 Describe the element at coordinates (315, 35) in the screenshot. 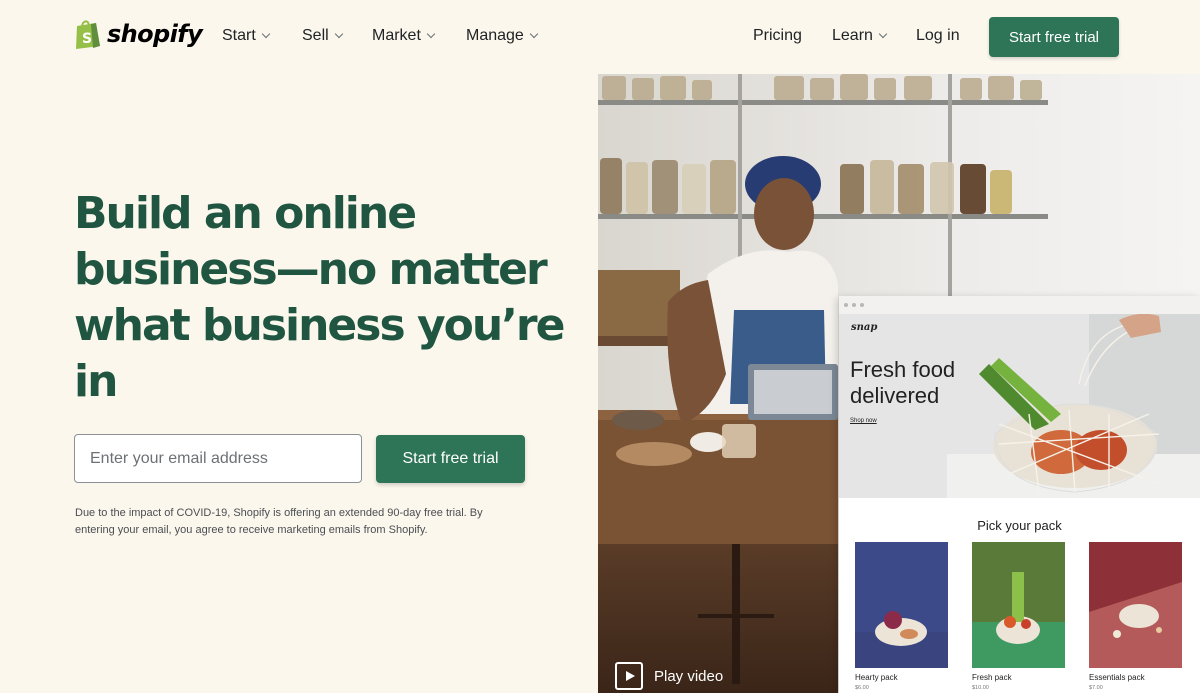

I see `nav-menu-label: Sell` at that location.